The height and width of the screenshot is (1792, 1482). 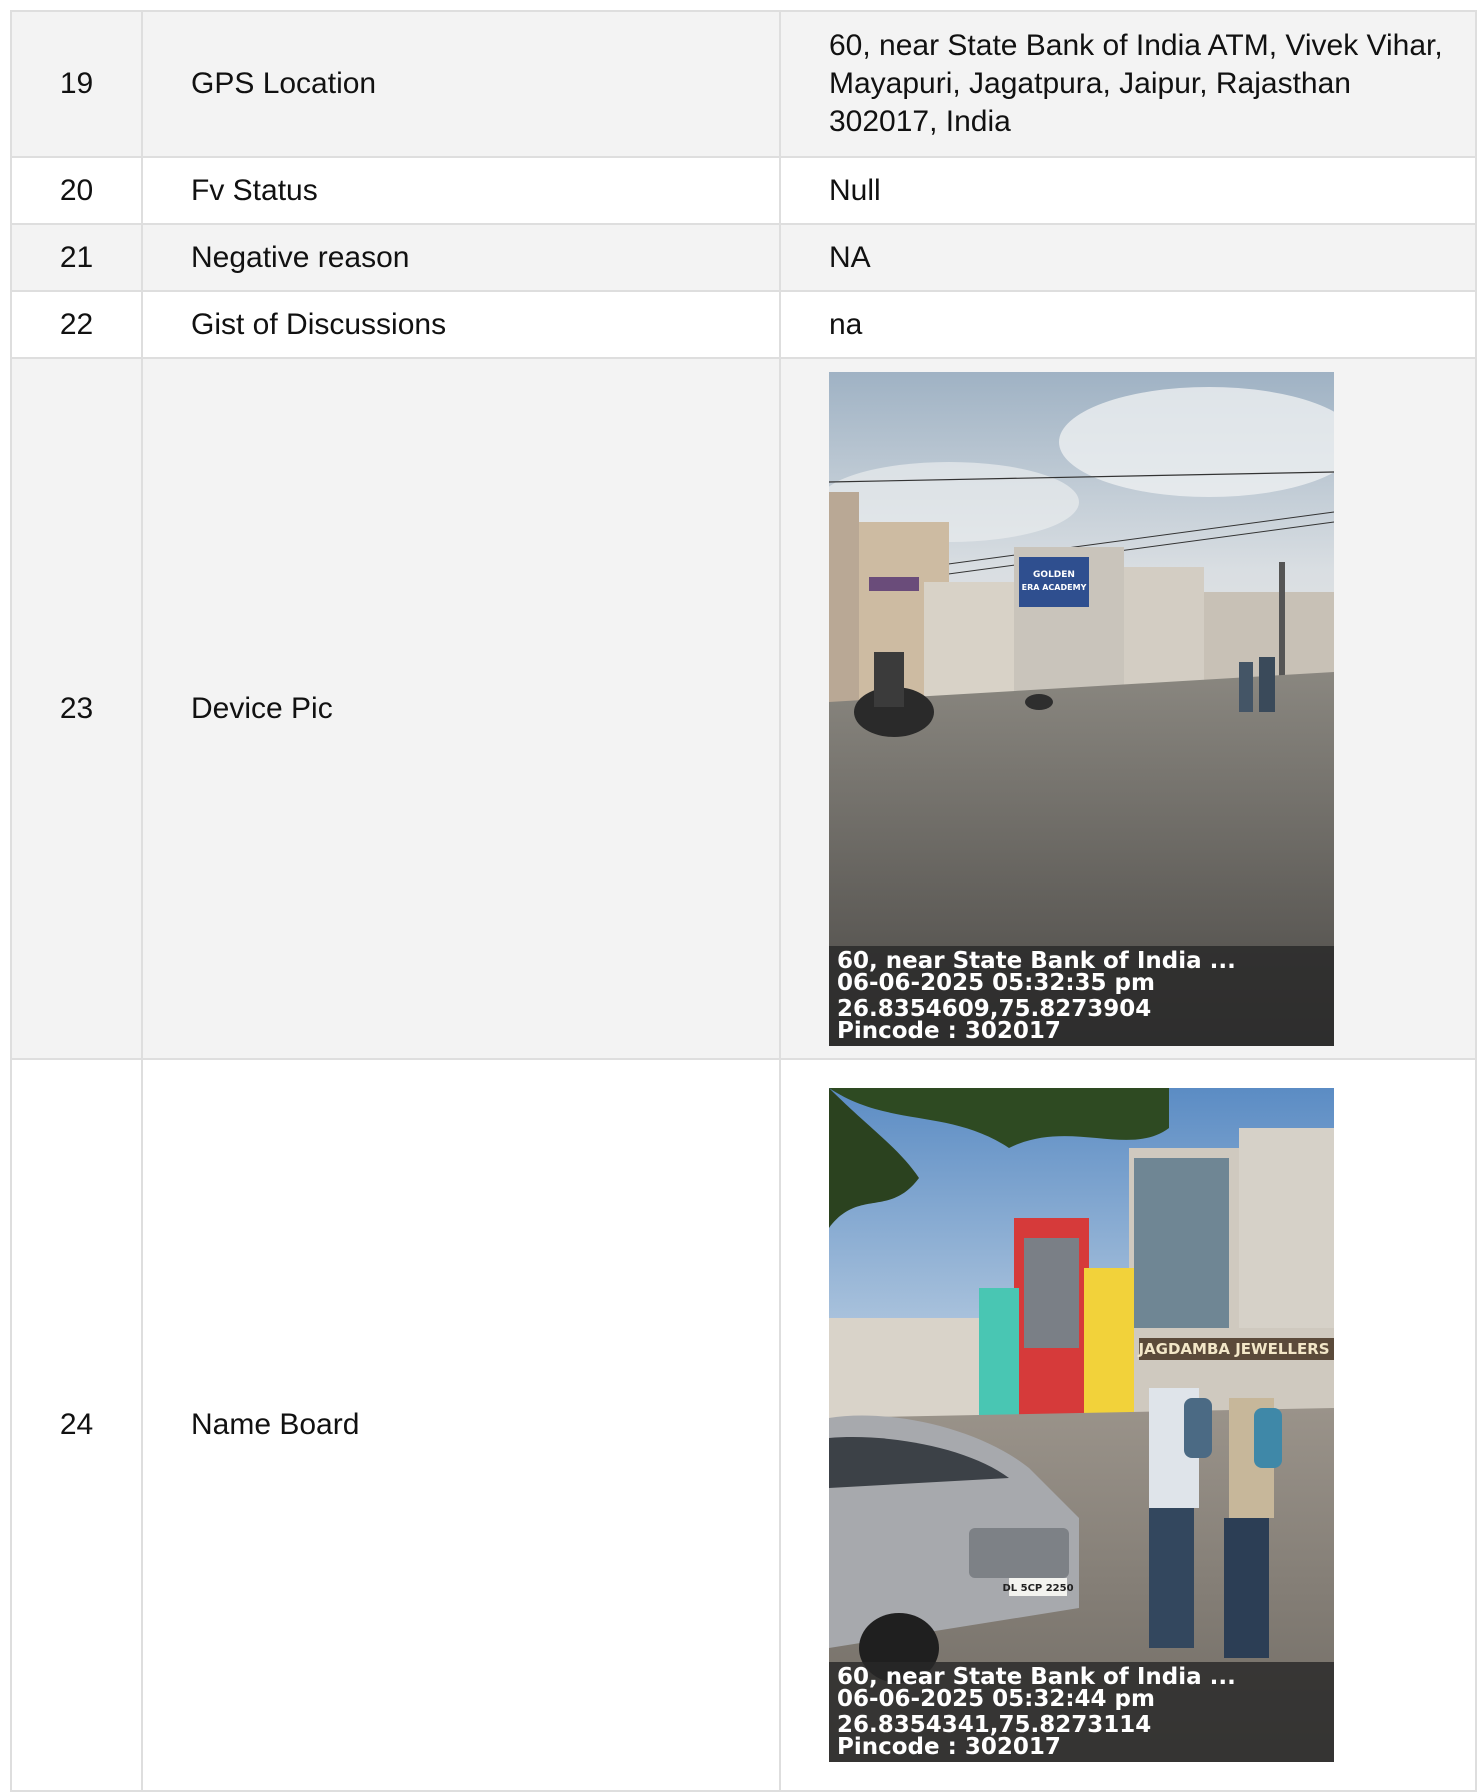 I want to click on caption-coordinates: 26.8354341,75.8273114, so click(x=994, y=1725).